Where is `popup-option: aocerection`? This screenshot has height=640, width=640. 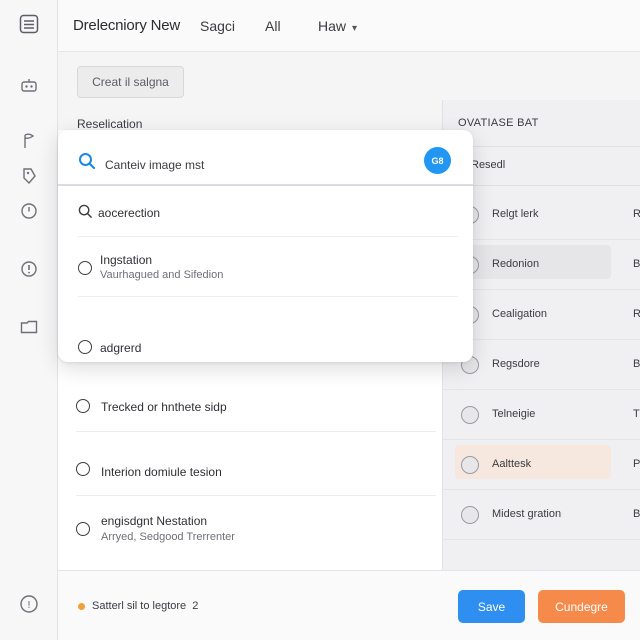 popup-option: aocerection is located at coordinates (268, 212).